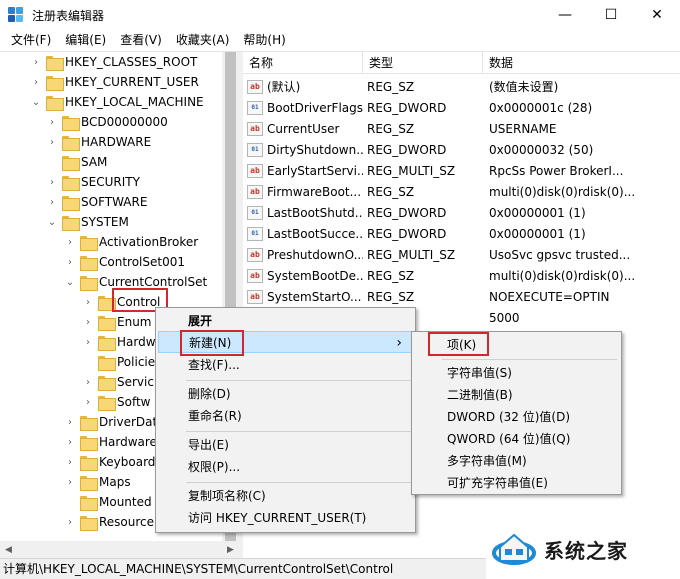 The width and height of the screenshot is (680, 579). What do you see at coordinates (516, 373) in the screenshot?
I see `submenu-item-string-value: 字符串值(S)` at bounding box center [516, 373].